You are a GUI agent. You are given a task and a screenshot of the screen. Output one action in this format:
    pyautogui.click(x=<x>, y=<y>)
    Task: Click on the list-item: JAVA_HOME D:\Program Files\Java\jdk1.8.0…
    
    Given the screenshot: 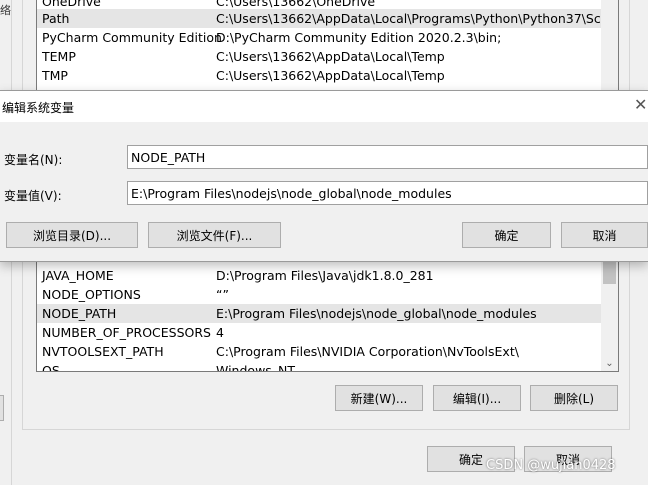 What is the action you would take?
    pyautogui.click(x=319, y=275)
    